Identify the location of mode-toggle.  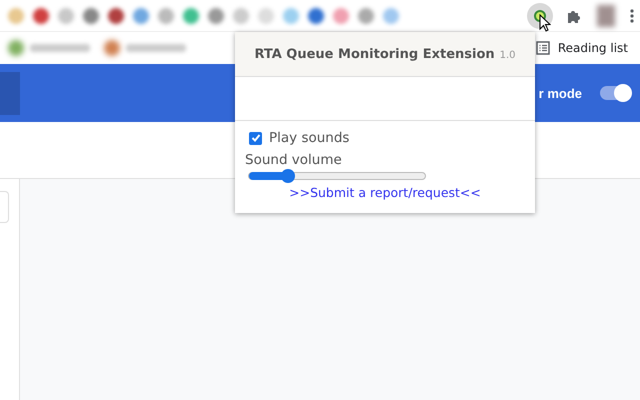
(615, 93).